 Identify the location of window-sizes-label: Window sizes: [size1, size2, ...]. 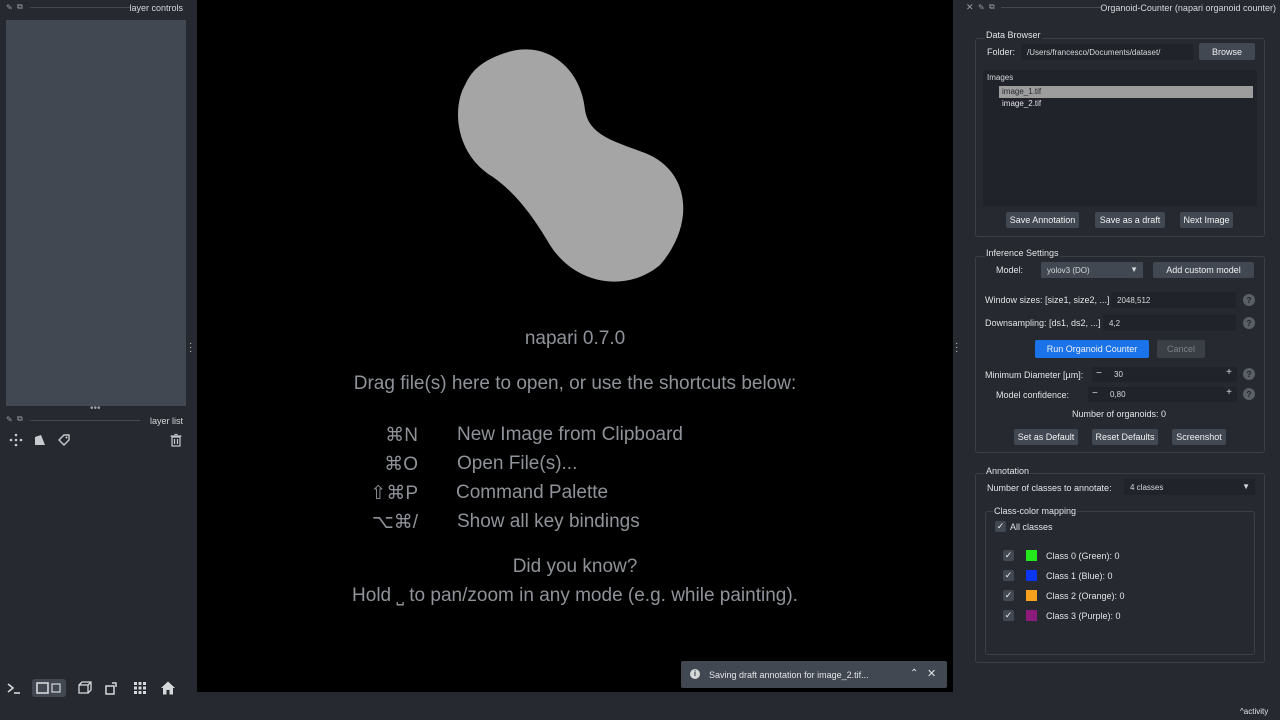
(1047, 300).